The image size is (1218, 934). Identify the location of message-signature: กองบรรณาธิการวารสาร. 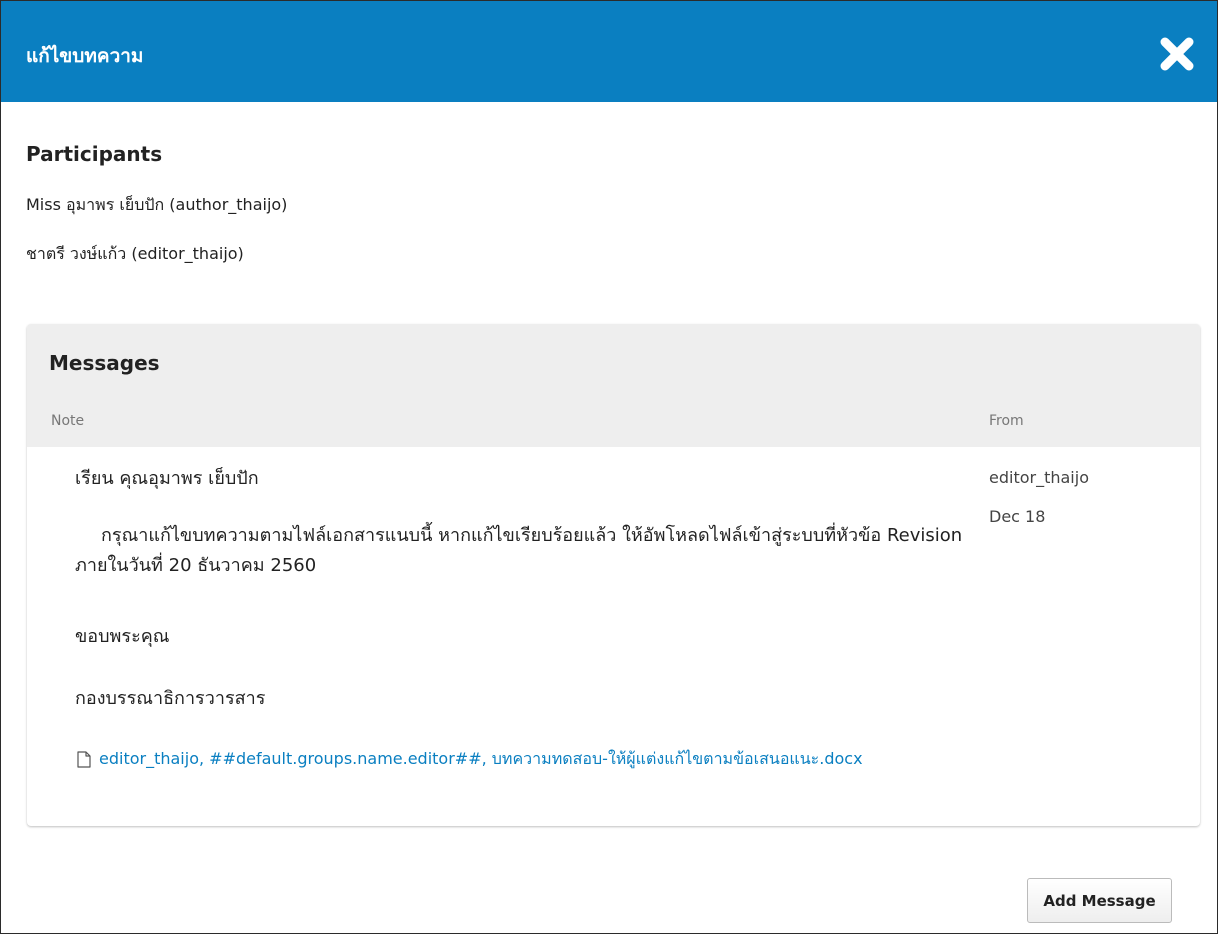
(170, 698).